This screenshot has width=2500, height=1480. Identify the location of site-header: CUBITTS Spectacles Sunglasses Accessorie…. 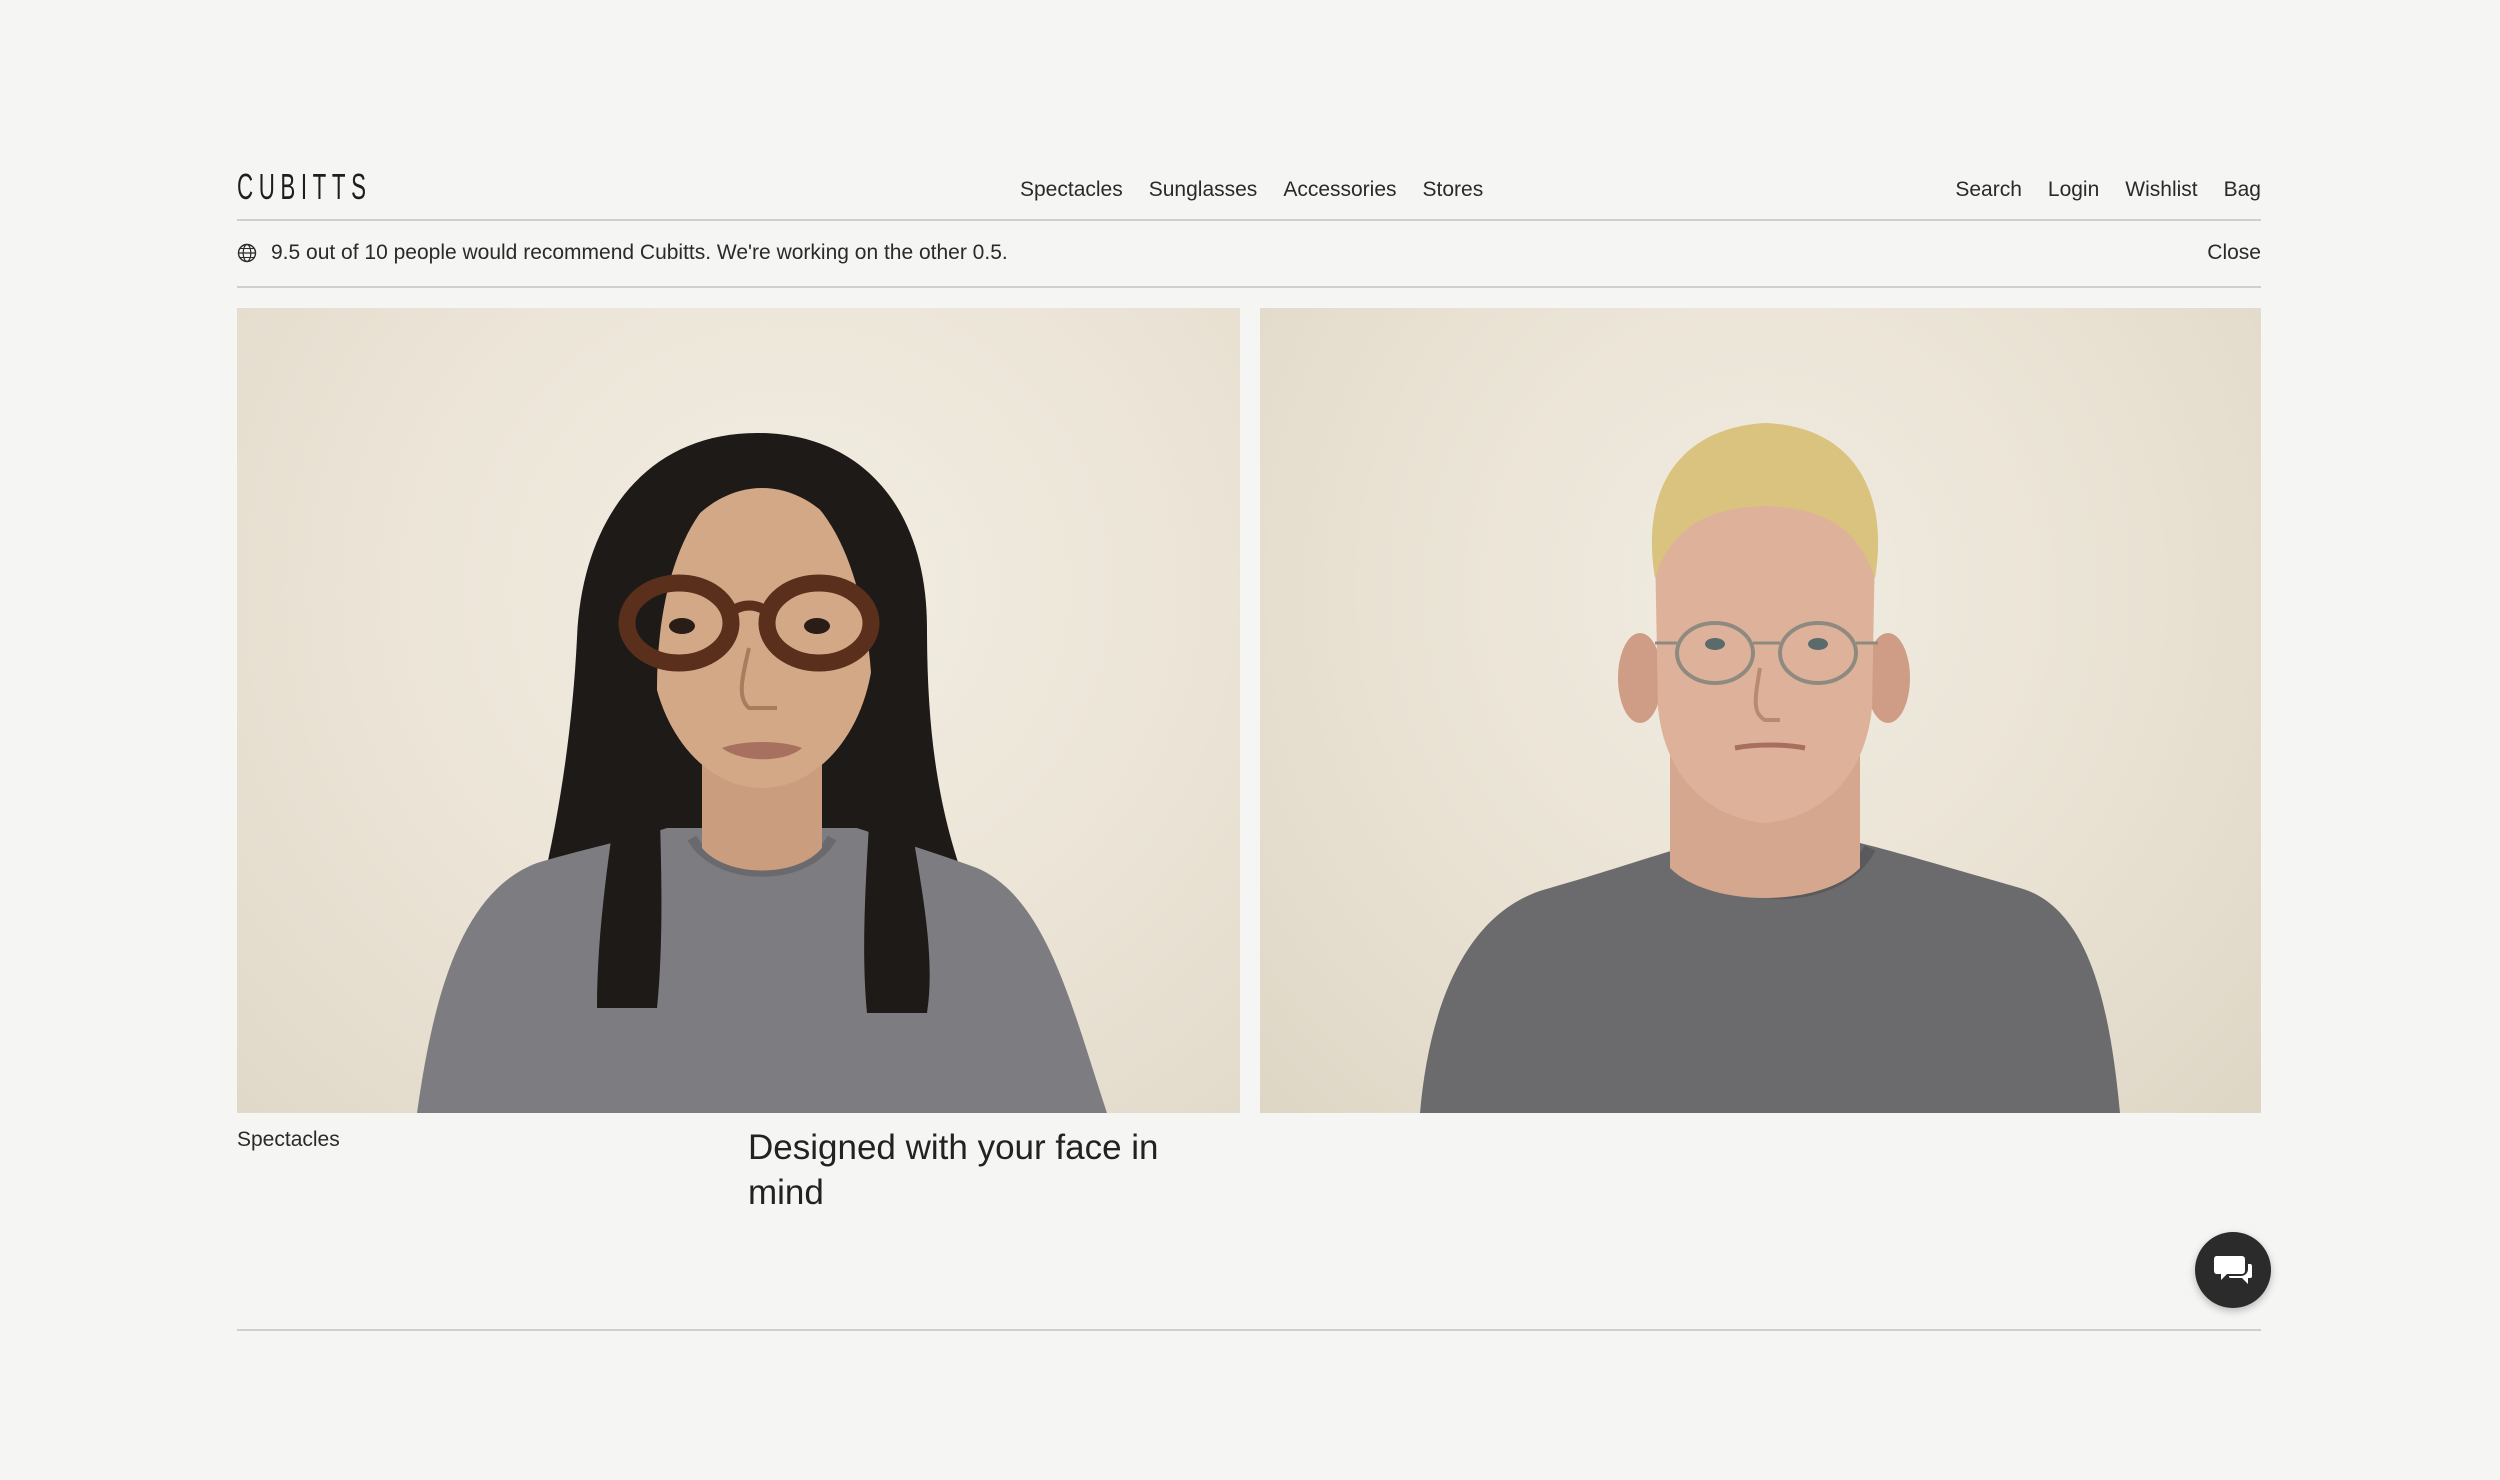
(1249, 190).